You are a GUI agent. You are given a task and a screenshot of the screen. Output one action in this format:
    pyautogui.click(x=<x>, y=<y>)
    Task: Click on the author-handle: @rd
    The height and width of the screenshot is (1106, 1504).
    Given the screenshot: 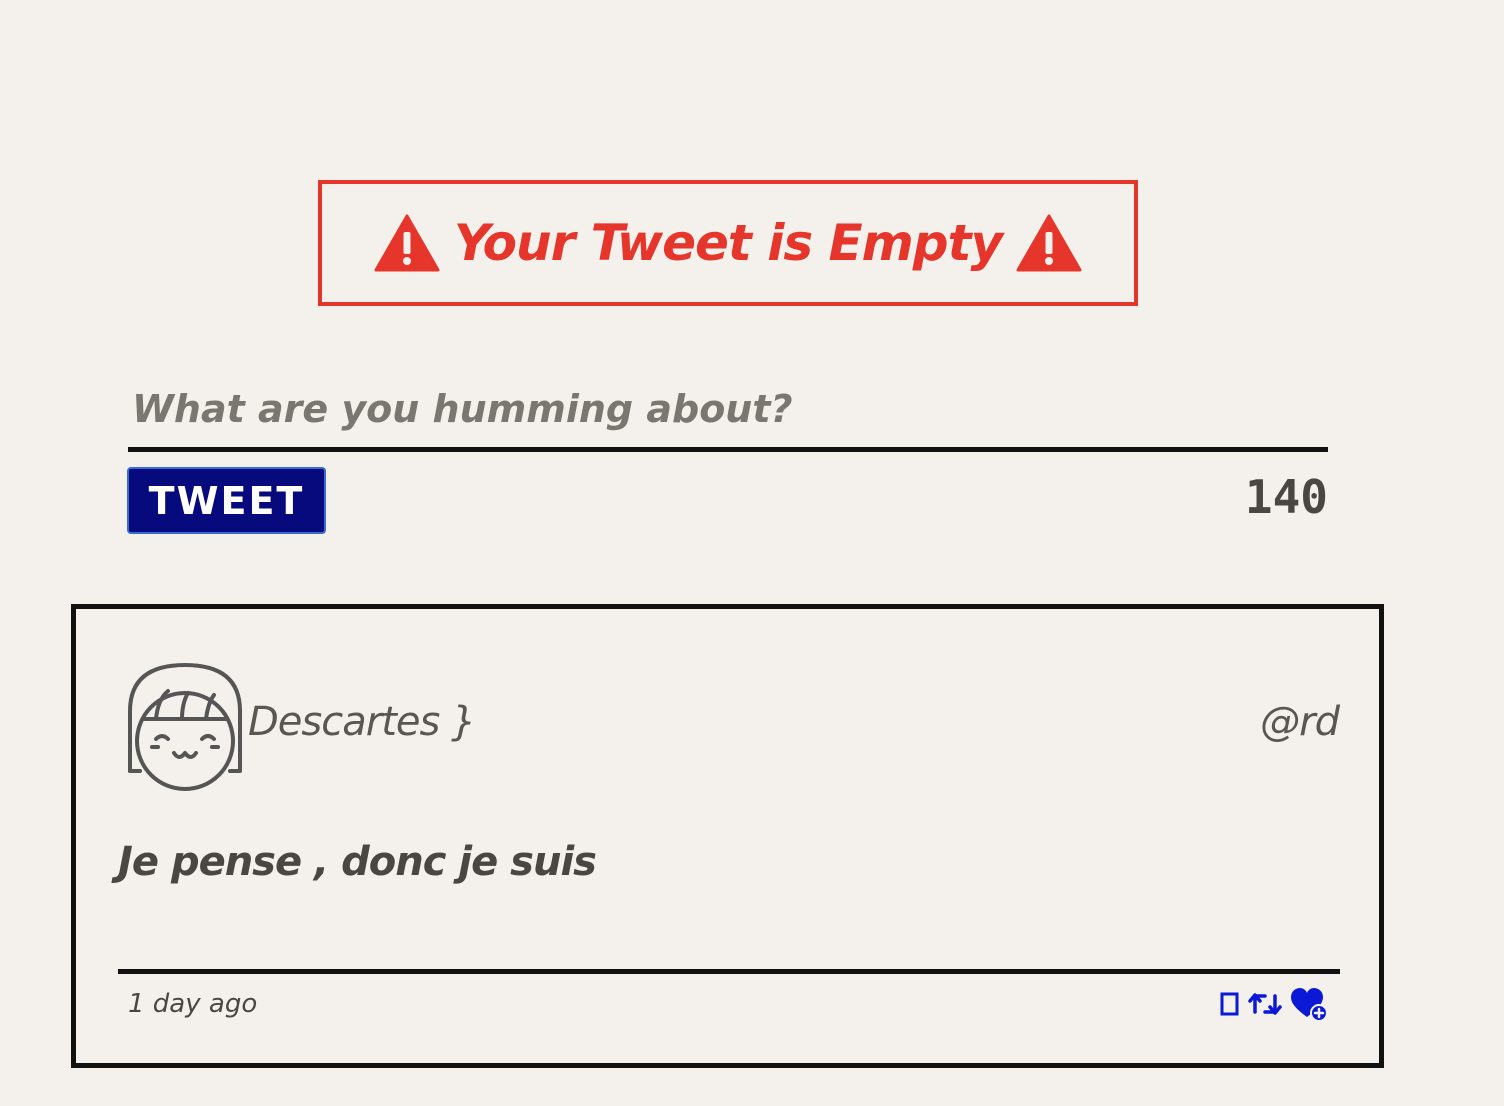 What is the action you would take?
    pyautogui.click(x=1300, y=722)
    